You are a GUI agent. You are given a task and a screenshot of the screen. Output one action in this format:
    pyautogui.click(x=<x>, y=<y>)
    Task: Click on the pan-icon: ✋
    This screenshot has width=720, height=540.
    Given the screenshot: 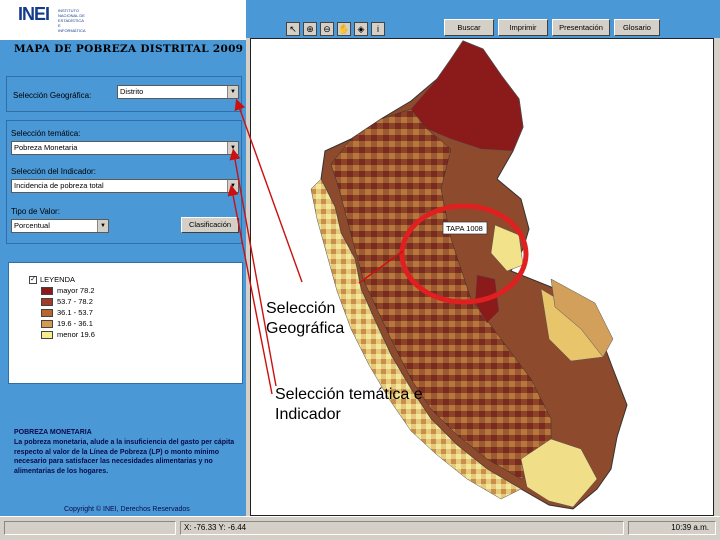 What is the action you would take?
    pyautogui.click(x=344, y=29)
    